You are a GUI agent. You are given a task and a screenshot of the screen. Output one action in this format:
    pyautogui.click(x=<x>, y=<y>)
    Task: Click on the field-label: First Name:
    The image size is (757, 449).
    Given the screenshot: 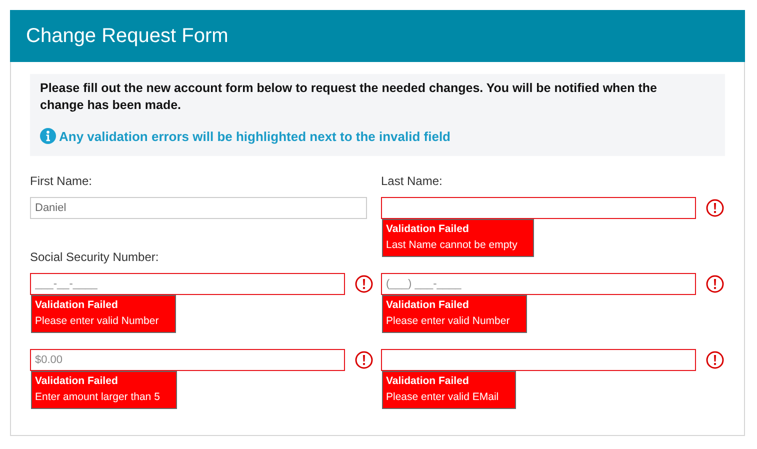 What is the action you would take?
    pyautogui.click(x=62, y=181)
    